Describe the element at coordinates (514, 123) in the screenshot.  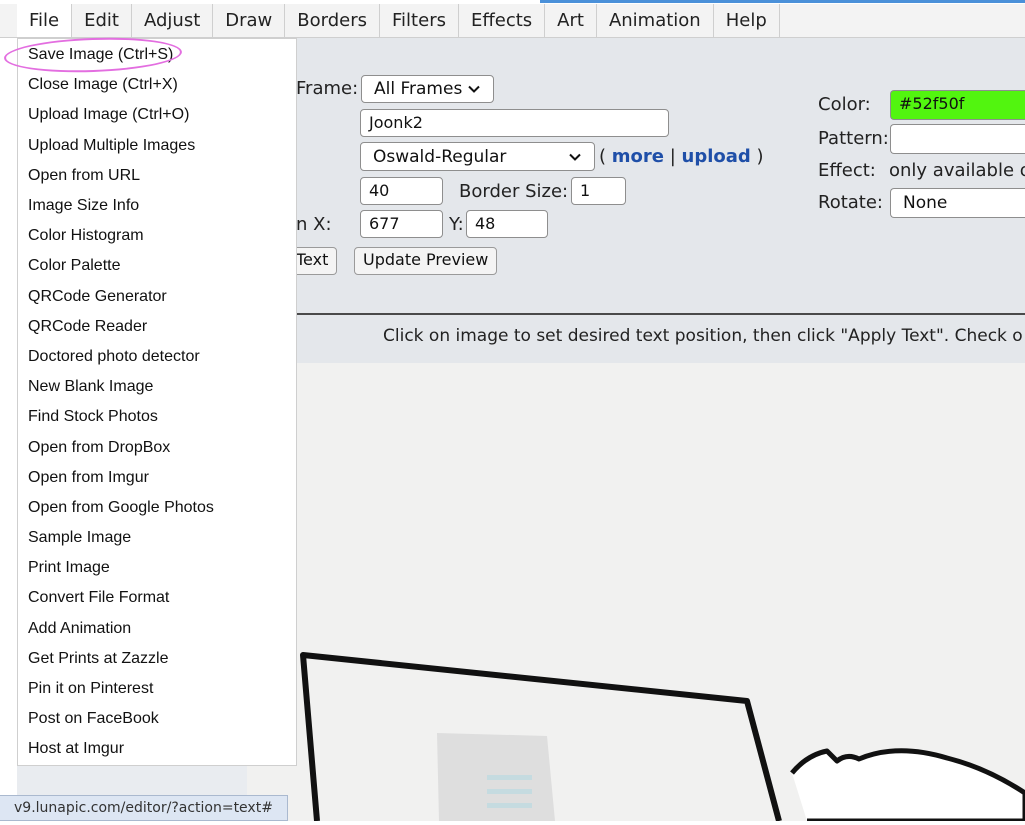
I see `text-input: Joonk2` at that location.